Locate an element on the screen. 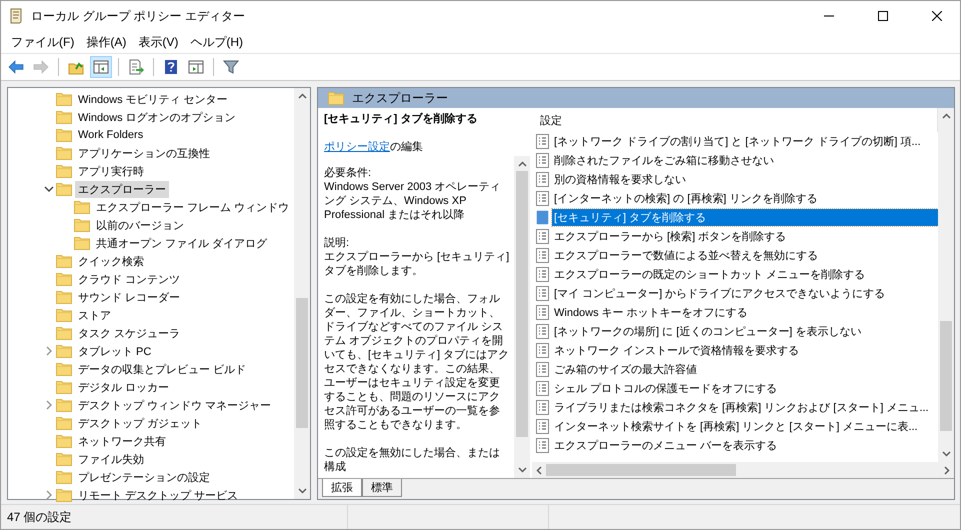 This screenshot has width=961, height=530. help-icon is located at coordinates (171, 67).